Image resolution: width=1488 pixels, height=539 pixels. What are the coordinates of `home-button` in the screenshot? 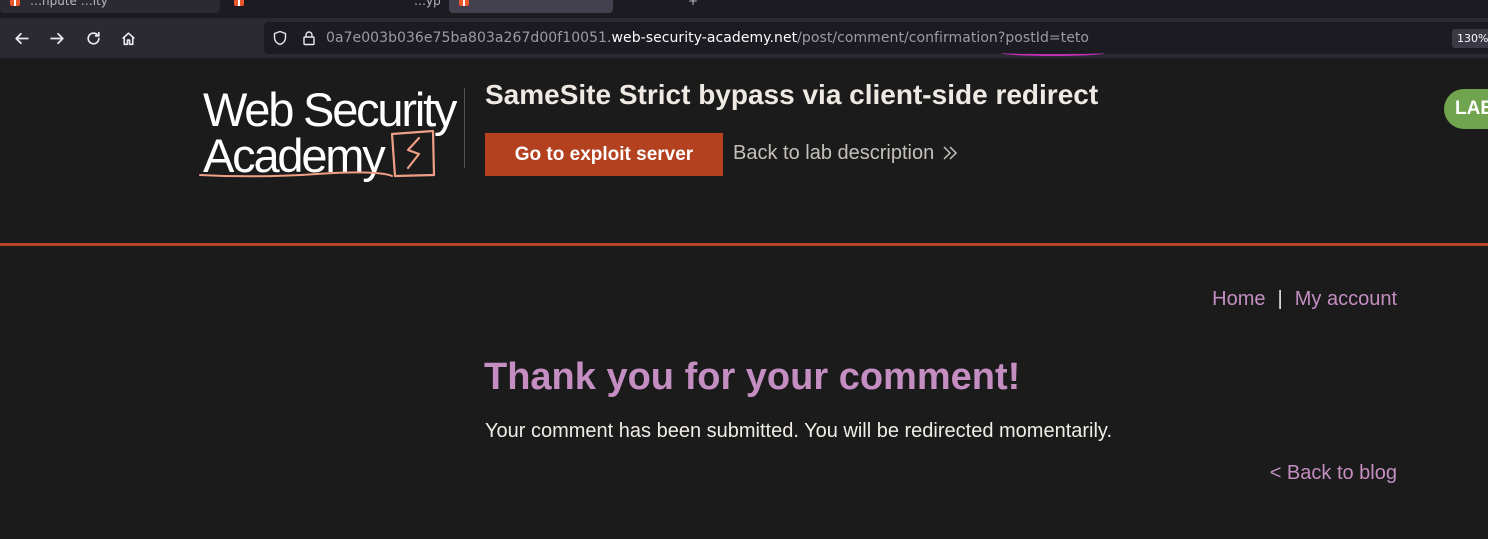 It's located at (128, 38).